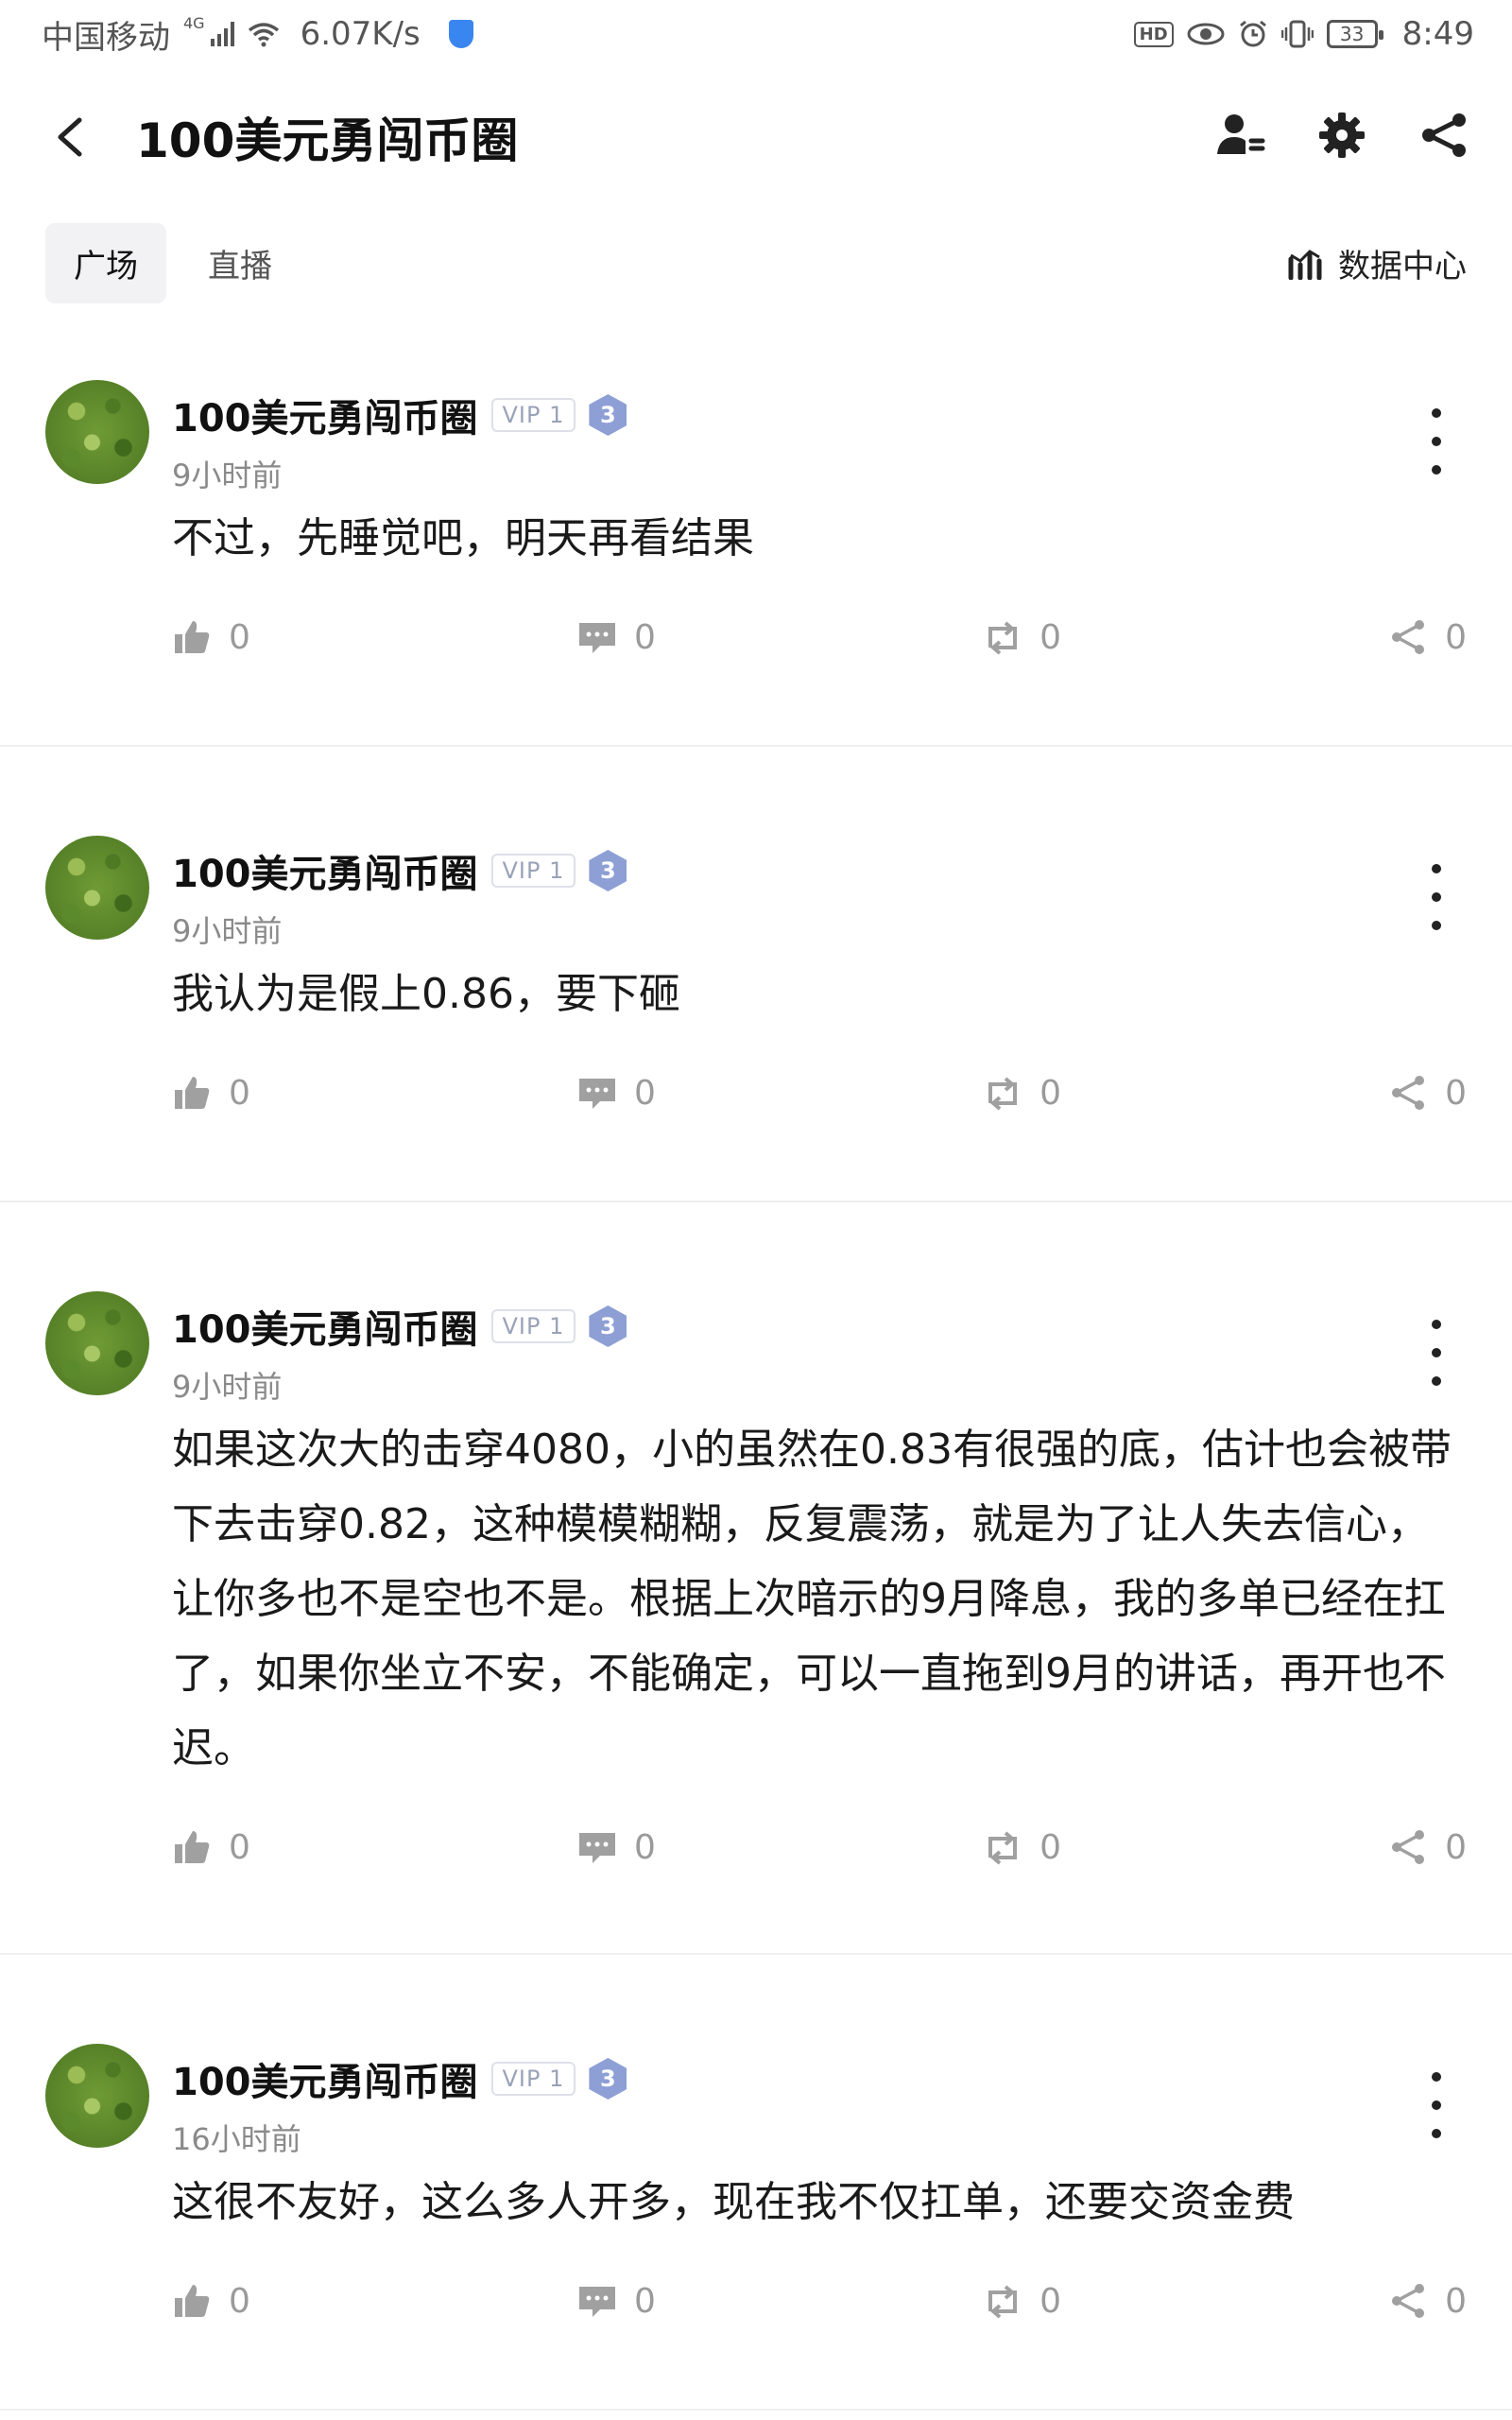 Image resolution: width=1512 pixels, height=2420 pixels. What do you see at coordinates (1297, 34) in the screenshot?
I see `vibrate-icon` at bounding box center [1297, 34].